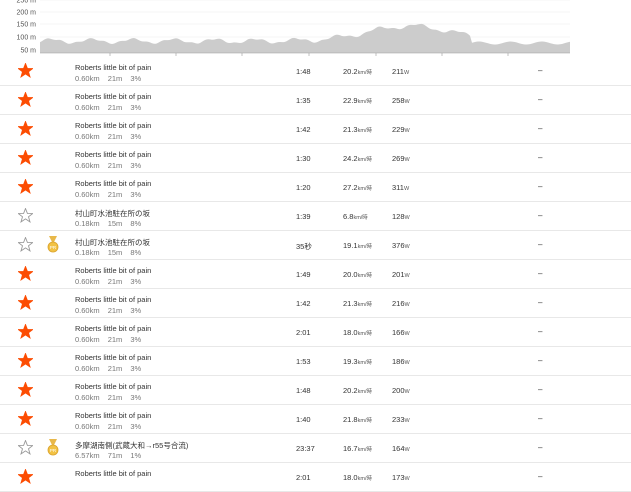 This screenshot has width=631, height=492. Describe the element at coordinates (398, 390) in the screenshot. I see `power-value: 200` at that location.